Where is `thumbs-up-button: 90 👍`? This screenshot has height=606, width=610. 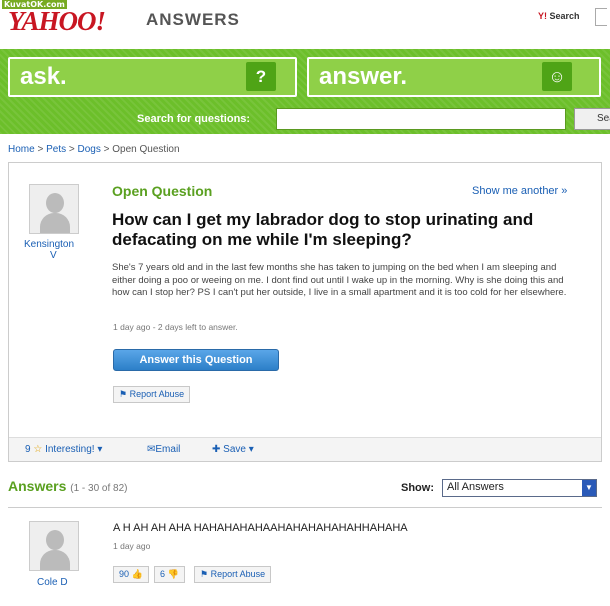 thumbs-up-button: 90 👍 is located at coordinates (131, 574).